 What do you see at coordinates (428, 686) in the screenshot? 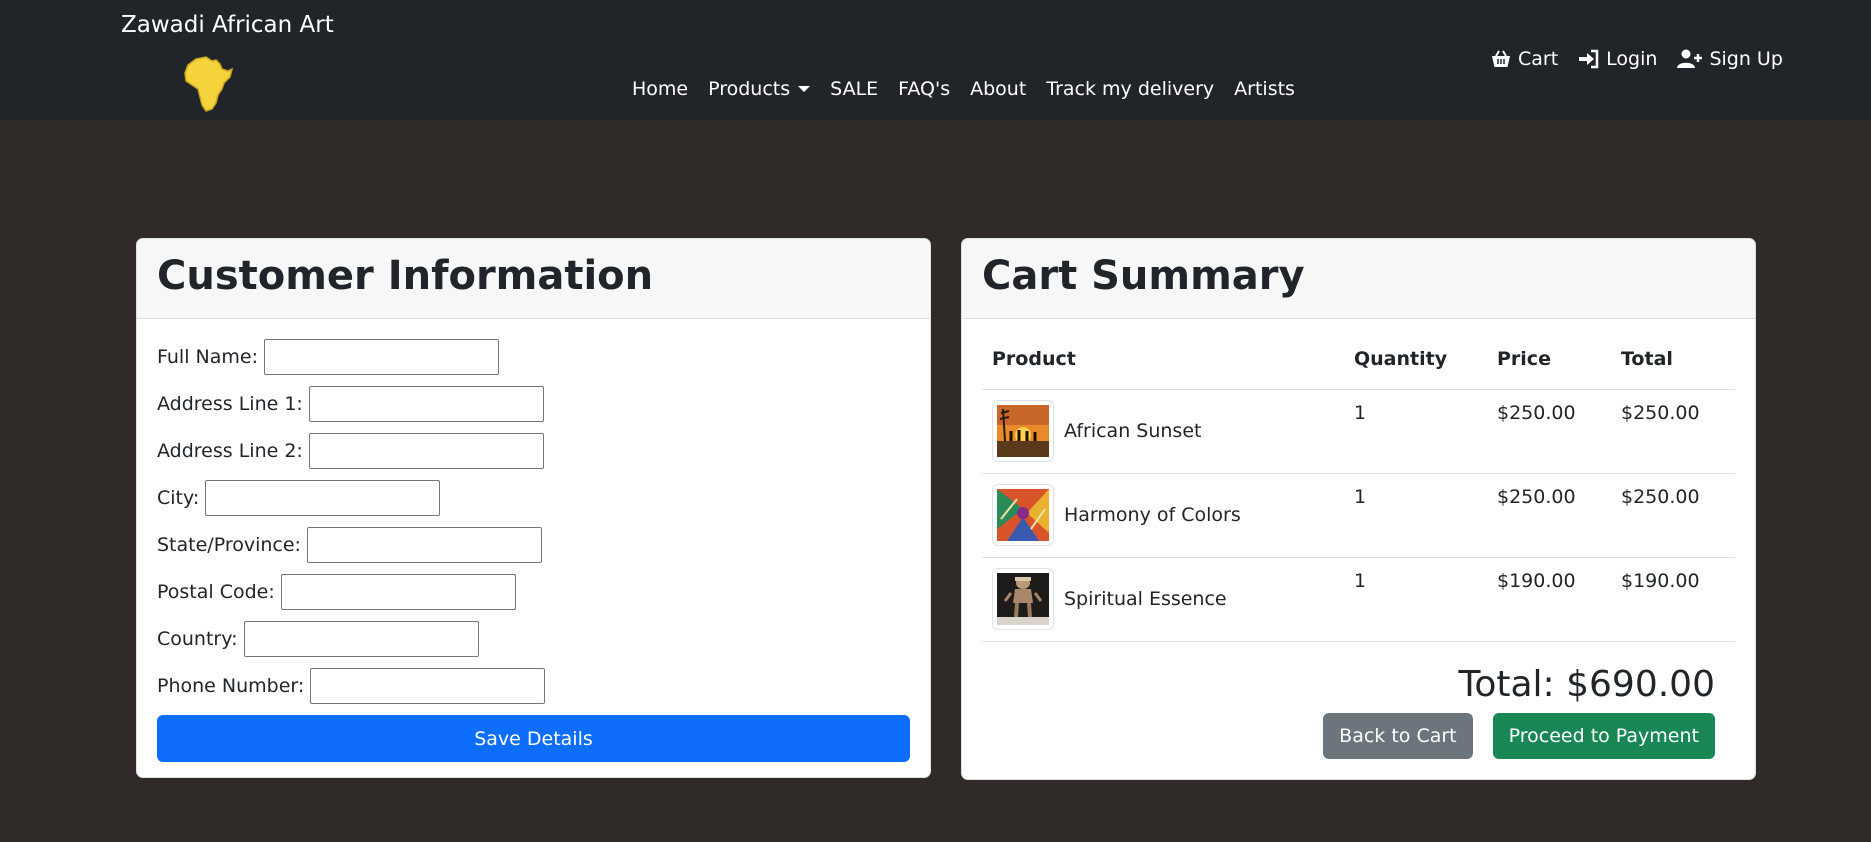
I see `phone-number-input` at bounding box center [428, 686].